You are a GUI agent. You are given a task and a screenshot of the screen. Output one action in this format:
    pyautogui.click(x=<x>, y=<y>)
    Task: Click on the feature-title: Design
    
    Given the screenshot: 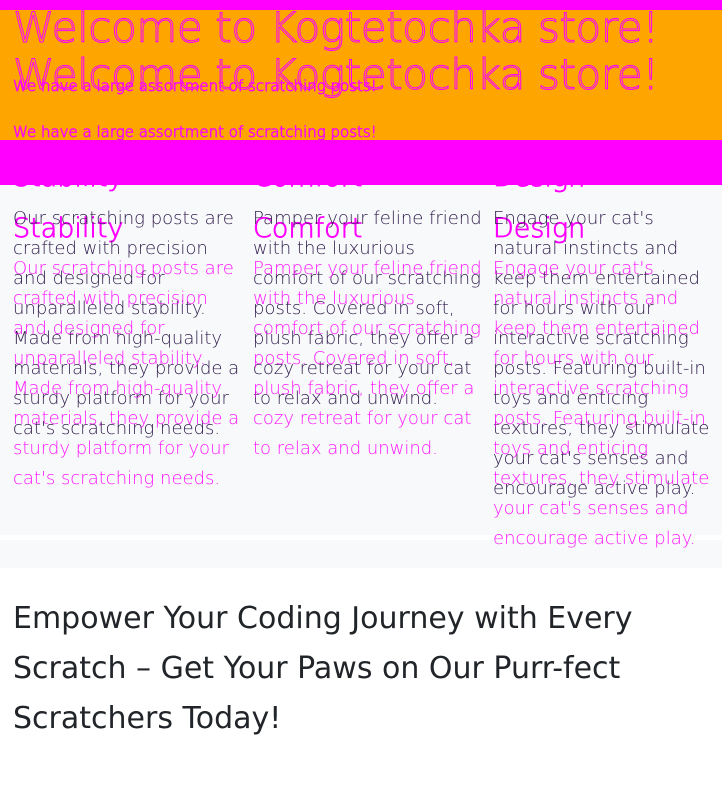 What is the action you would take?
    pyautogui.click(x=539, y=177)
    